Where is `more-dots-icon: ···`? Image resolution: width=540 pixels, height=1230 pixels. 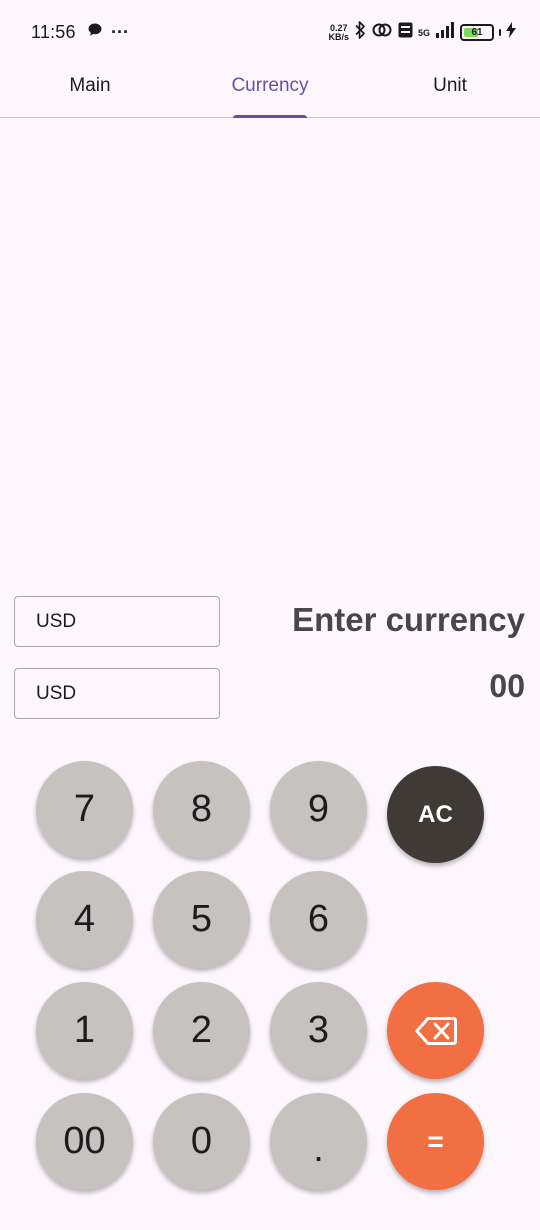
more-dots-icon: ··· is located at coordinates (120, 32).